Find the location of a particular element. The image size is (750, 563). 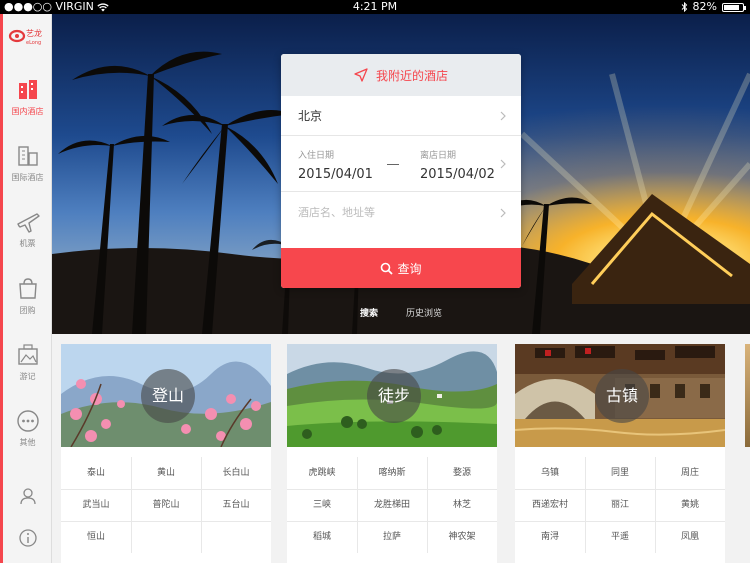

place-item: 周庄 is located at coordinates (690, 473).